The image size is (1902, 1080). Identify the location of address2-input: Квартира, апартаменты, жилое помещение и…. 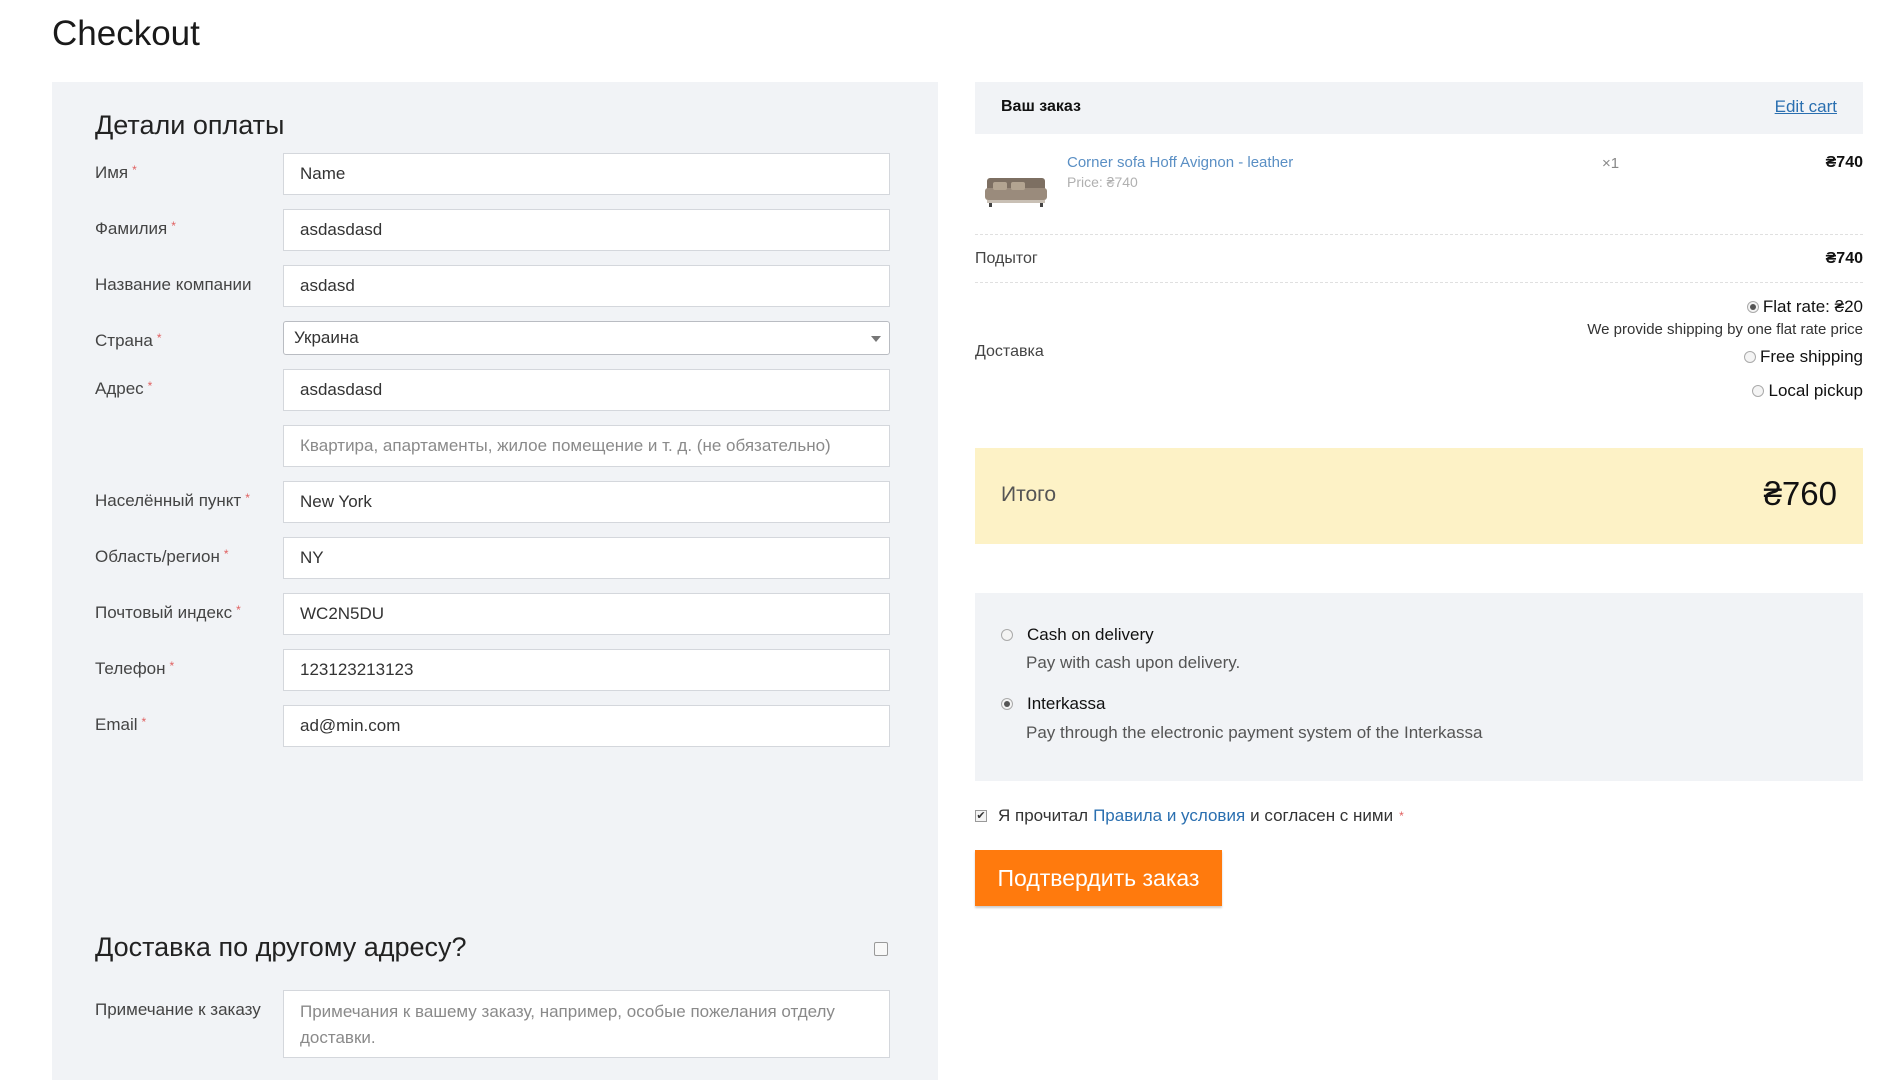
(586, 446).